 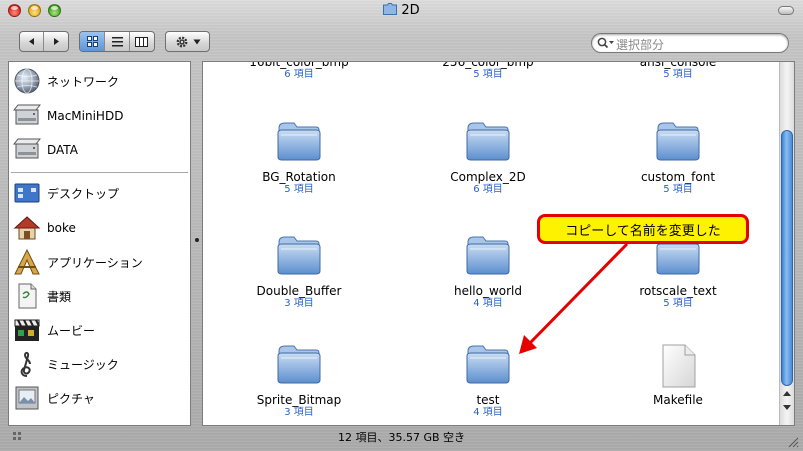 I want to click on annotation-callout-text: コピーして名前を変更した, so click(x=643, y=231).